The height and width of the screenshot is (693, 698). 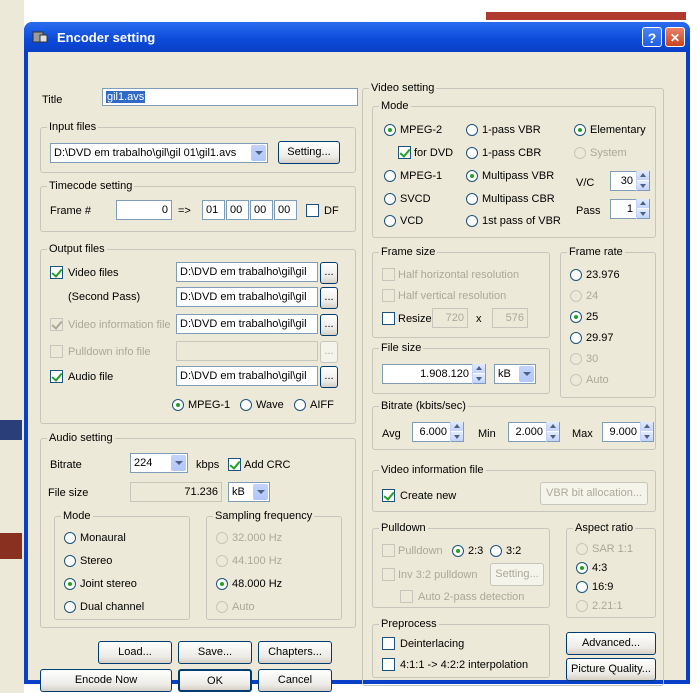 I want to click on svcd-radio, so click(x=390, y=199).